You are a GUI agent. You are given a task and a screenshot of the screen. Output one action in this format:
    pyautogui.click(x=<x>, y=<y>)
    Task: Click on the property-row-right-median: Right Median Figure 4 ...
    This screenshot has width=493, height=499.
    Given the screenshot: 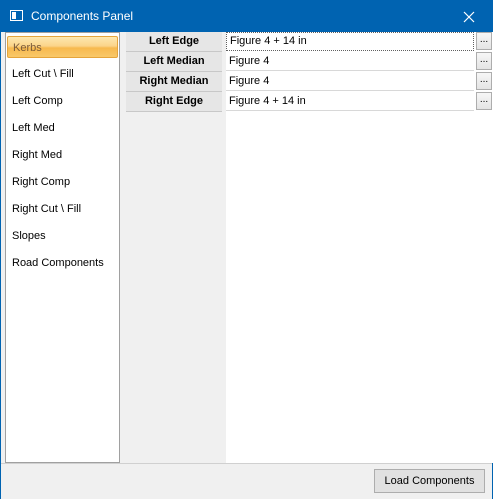 What is the action you would take?
    pyautogui.click(x=309, y=82)
    